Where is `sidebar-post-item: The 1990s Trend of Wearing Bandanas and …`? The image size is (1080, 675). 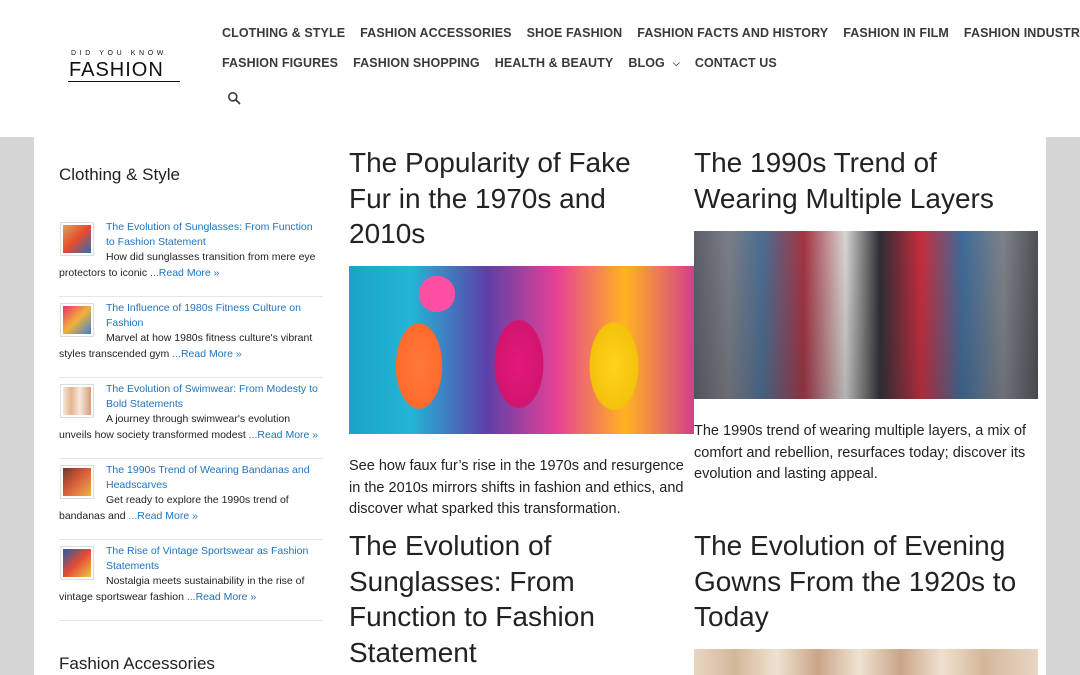
sidebar-post-item: The 1990s Trend of Wearing Bandanas and … is located at coordinates (191, 499).